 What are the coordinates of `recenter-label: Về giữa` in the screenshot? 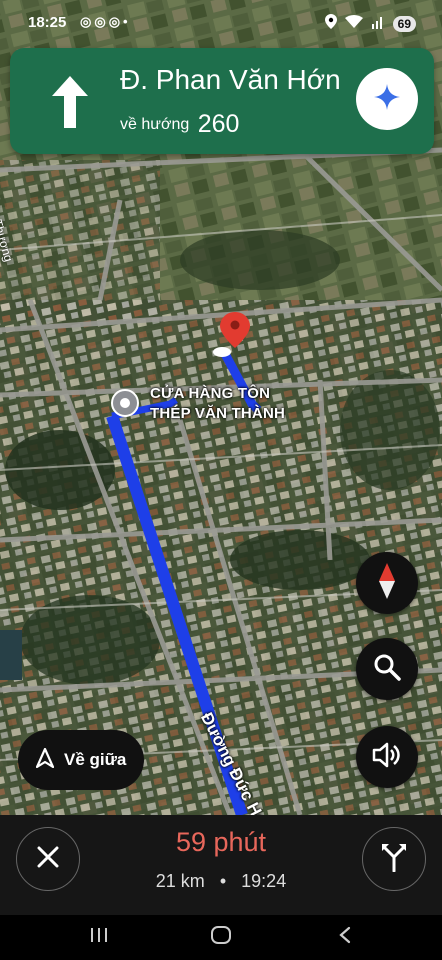 It's located at (95, 759).